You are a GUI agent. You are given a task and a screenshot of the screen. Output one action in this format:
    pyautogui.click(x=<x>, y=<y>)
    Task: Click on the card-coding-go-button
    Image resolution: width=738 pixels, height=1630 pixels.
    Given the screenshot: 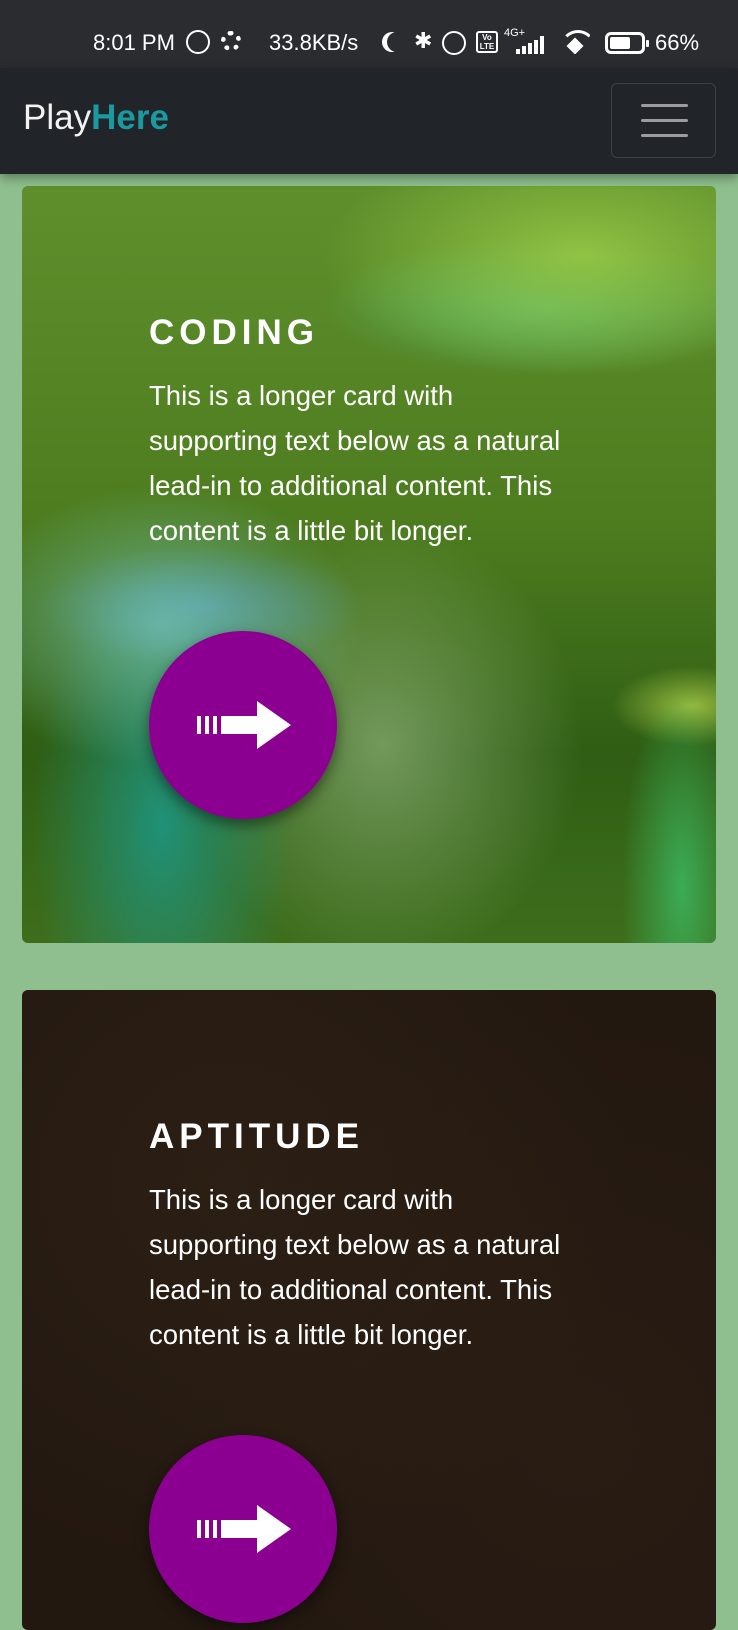 What is the action you would take?
    pyautogui.click(x=243, y=725)
    